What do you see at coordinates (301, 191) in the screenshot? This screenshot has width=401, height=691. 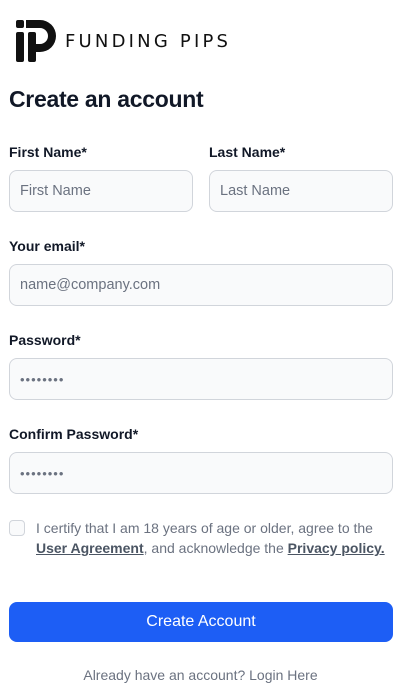 I see `last-name-input` at bounding box center [301, 191].